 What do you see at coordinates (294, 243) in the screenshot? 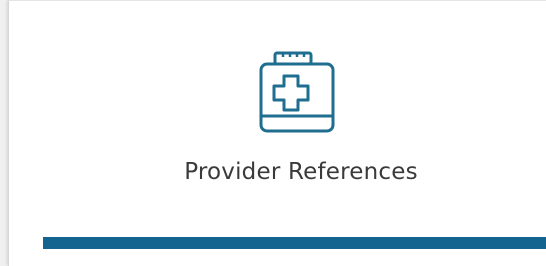
I see `card-accent-bar` at bounding box center [294, 243].